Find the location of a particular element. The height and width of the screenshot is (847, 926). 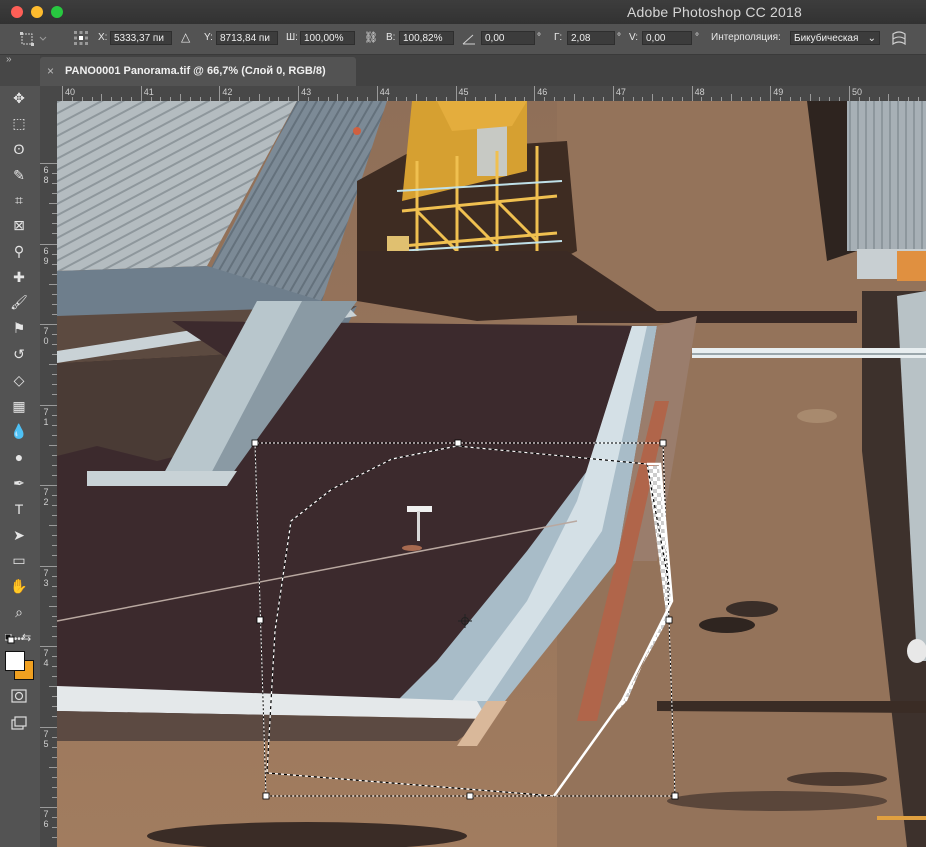

lasso-icon: ʘ is located at coordinates (19, 149).